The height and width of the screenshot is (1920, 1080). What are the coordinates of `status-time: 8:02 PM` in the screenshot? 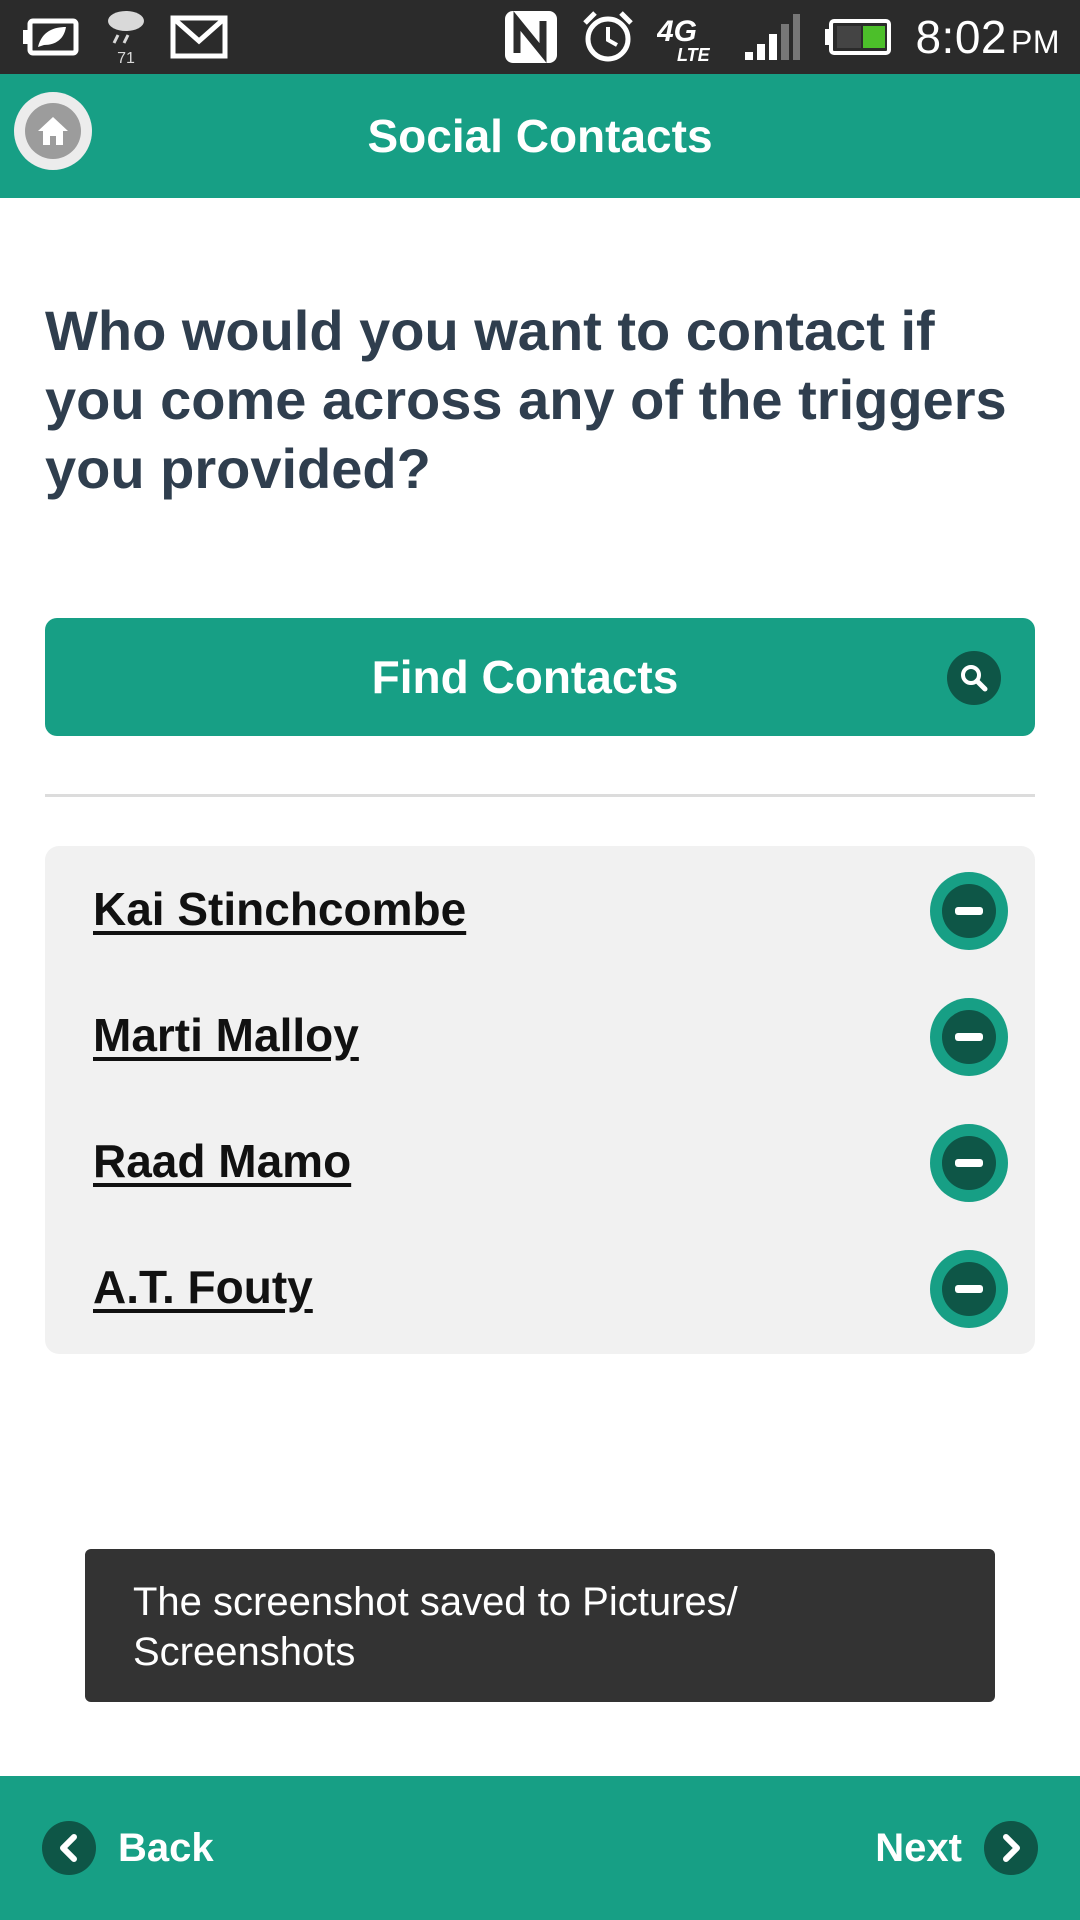 It's located at (987, 37).